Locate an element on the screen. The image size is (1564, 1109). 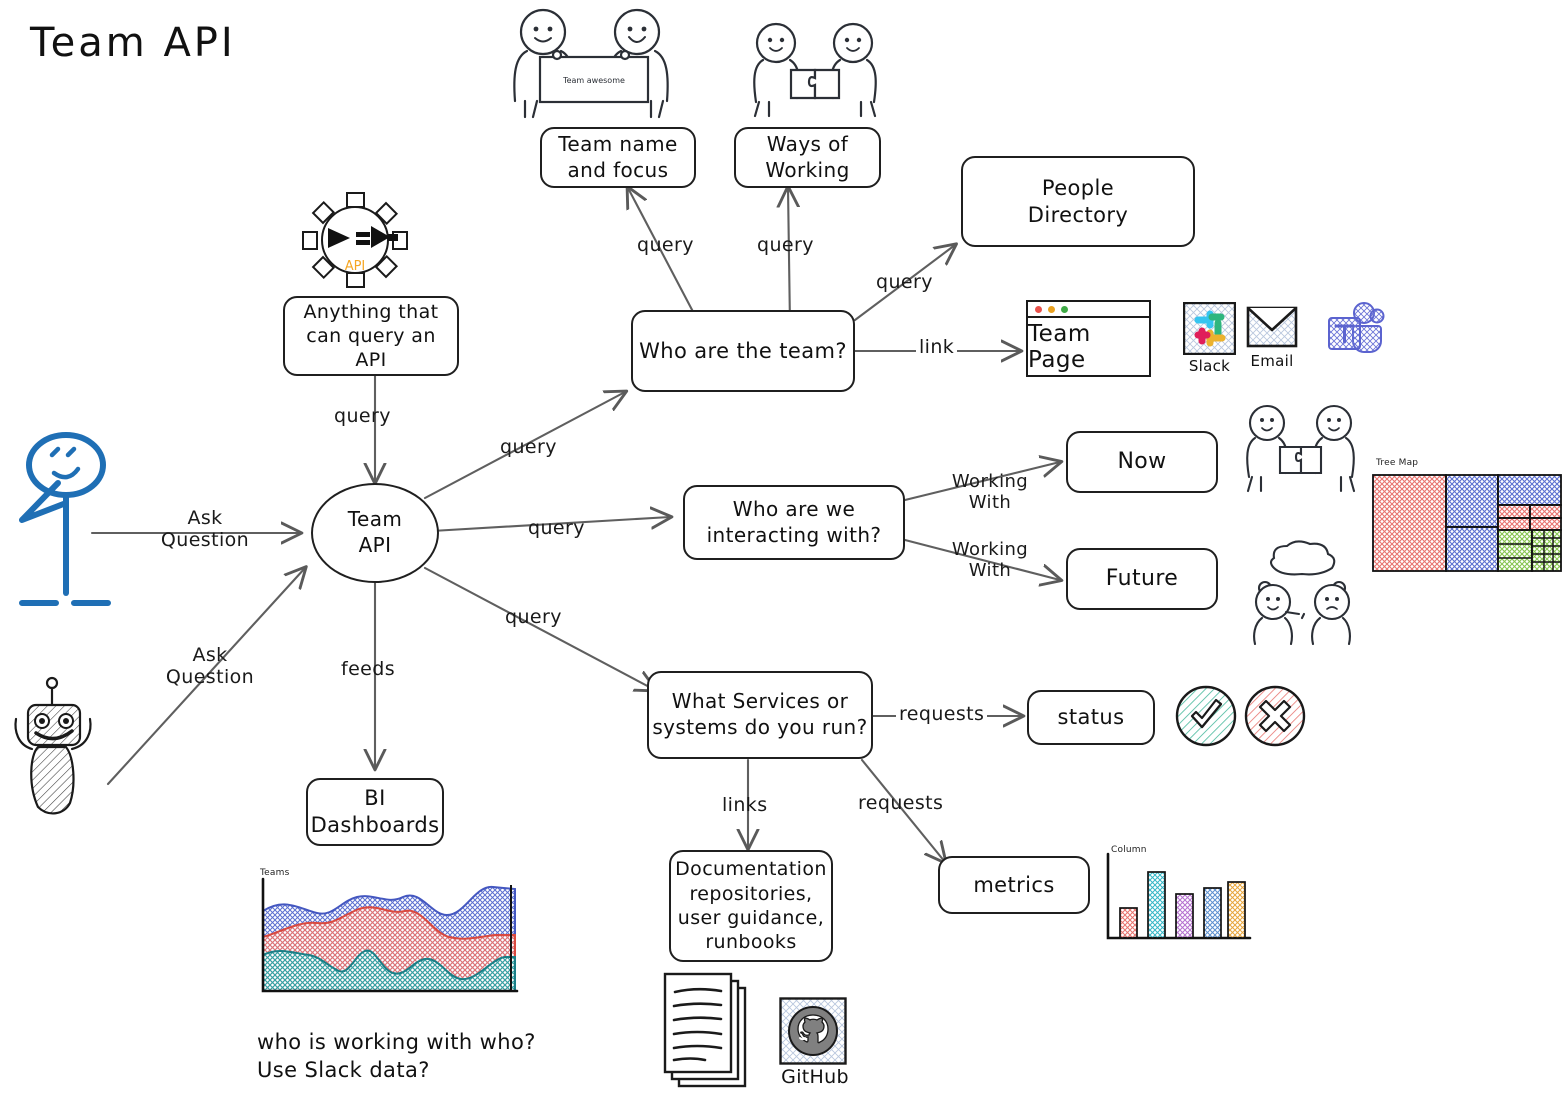
team-page-label: Team Page is located at coordinates (1059, 346).